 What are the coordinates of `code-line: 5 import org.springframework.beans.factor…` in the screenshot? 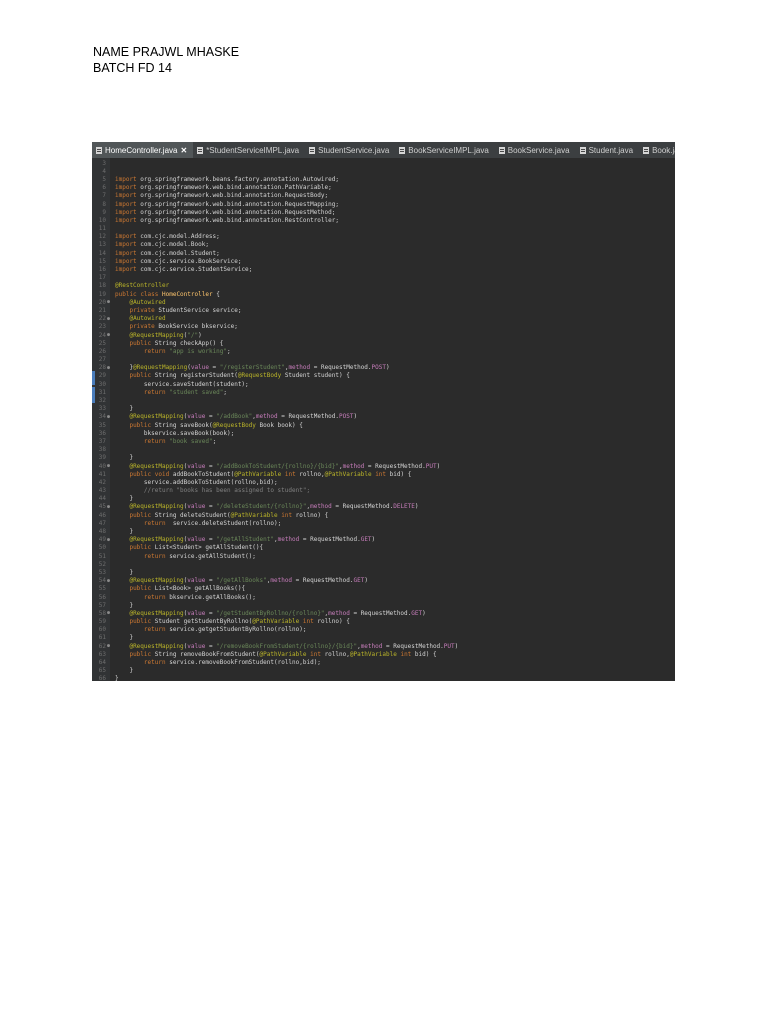 It's located at (383, 179).